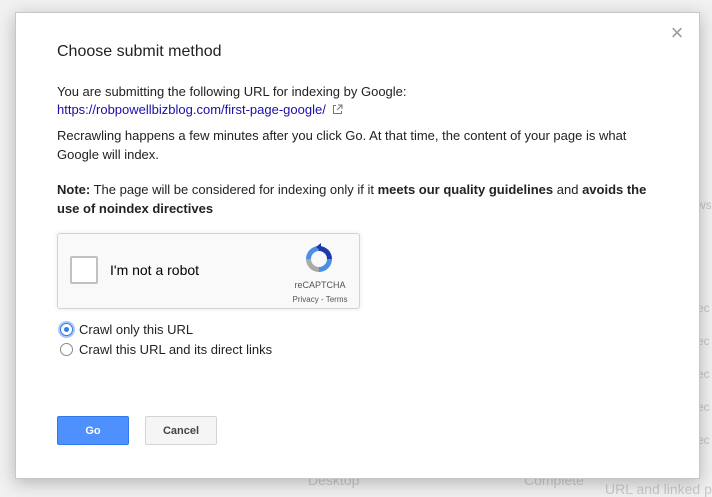 This screenshot has width=712, height=497. Describe the element at coordinates (337, 299) in the screenshot. I see `recaptcha-terms-link: Terms` at that location.